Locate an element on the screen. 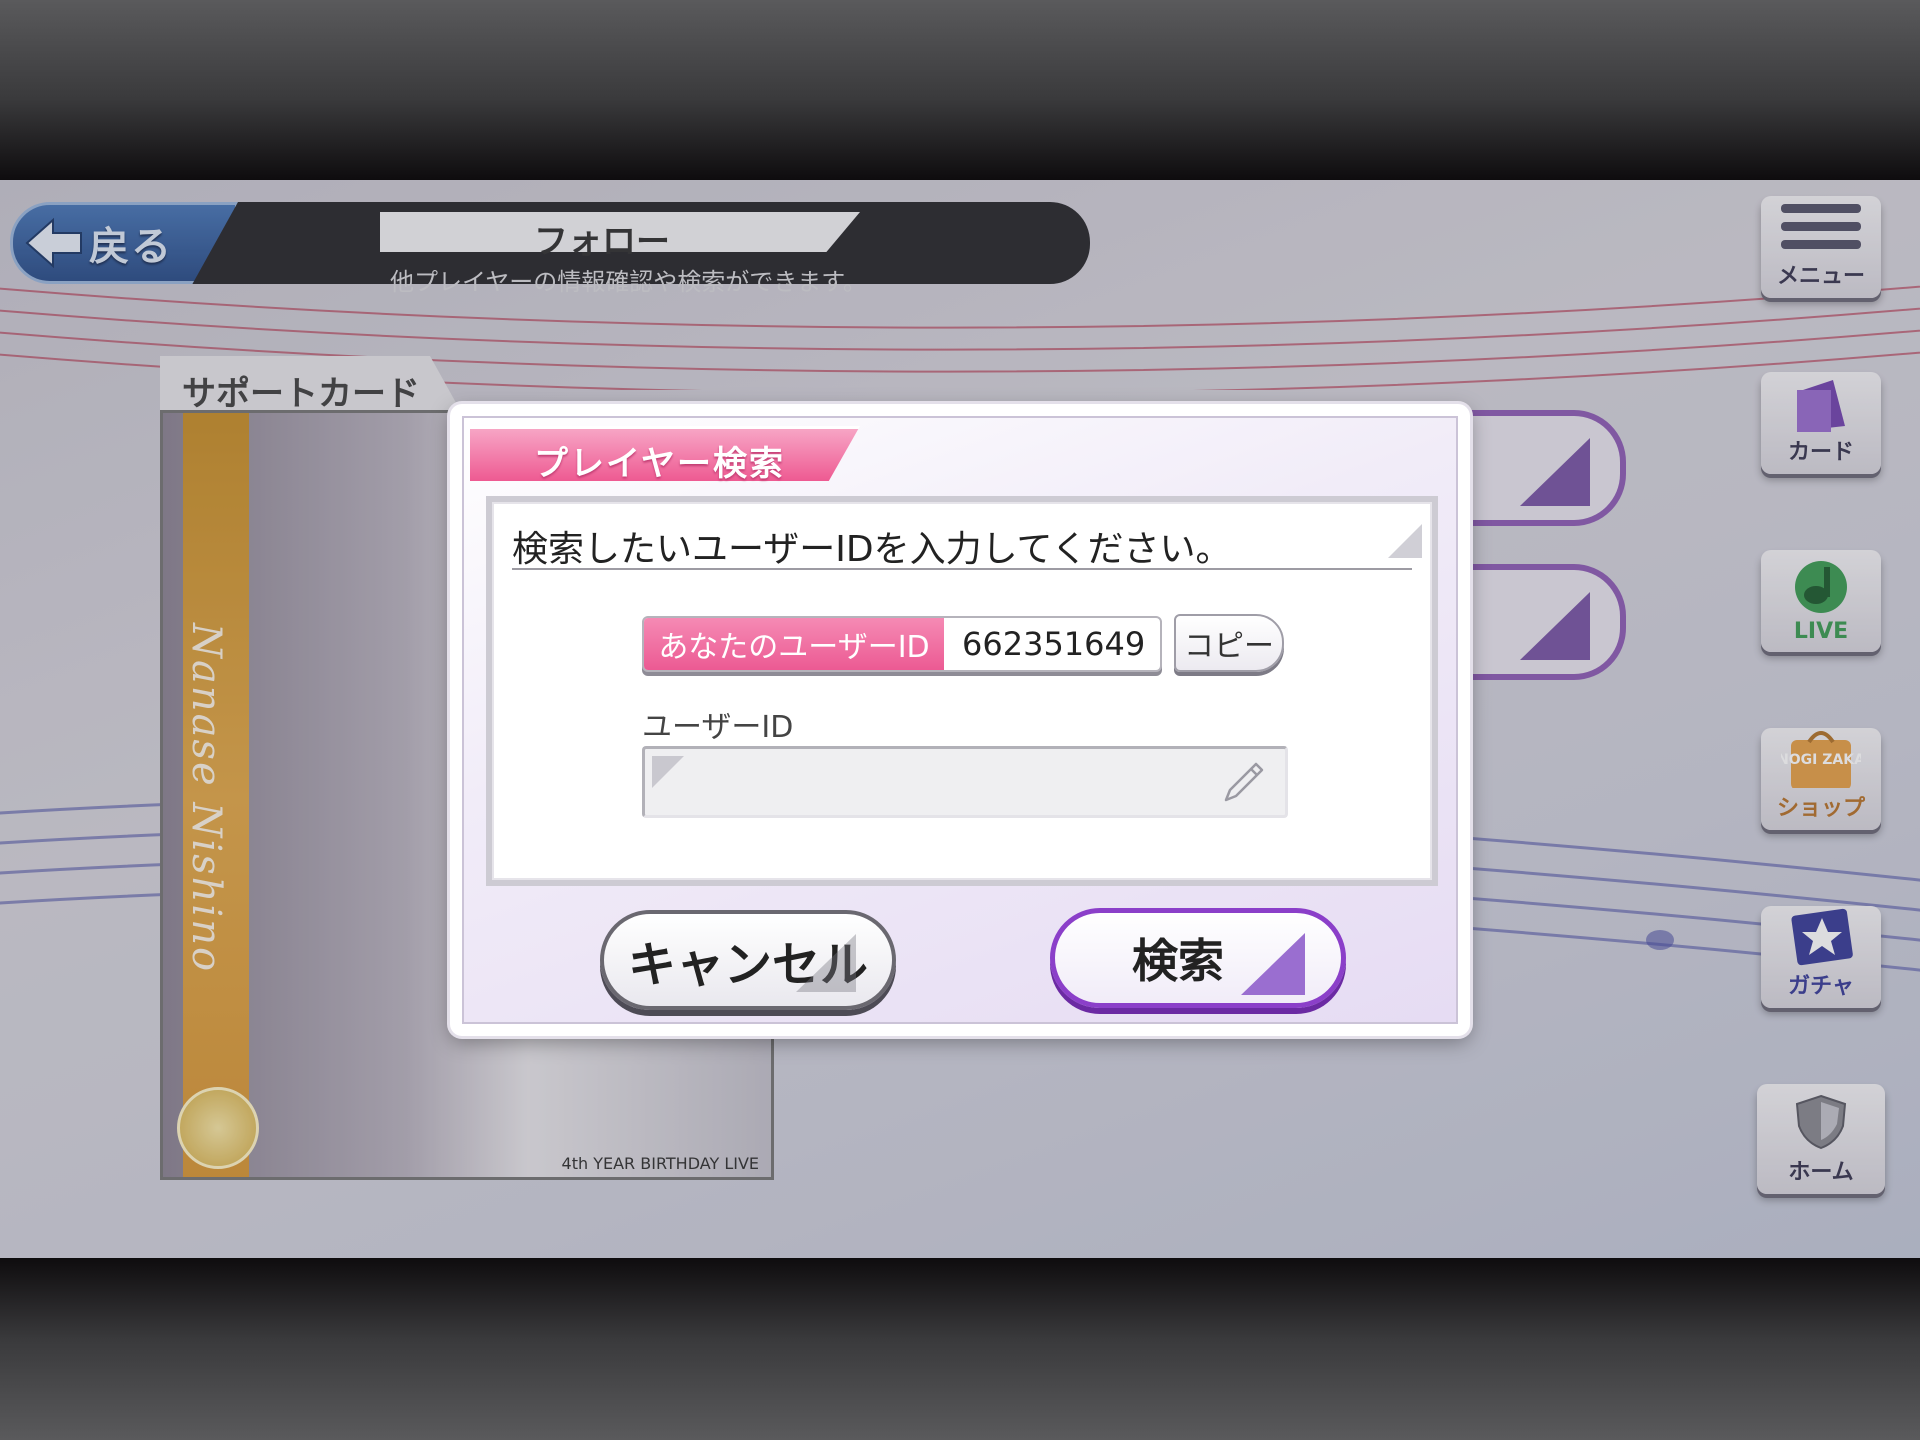 The height and width of the screenshot is (1440, 1920). search-button-label: 検索 is located at coordinates (1178, 961).